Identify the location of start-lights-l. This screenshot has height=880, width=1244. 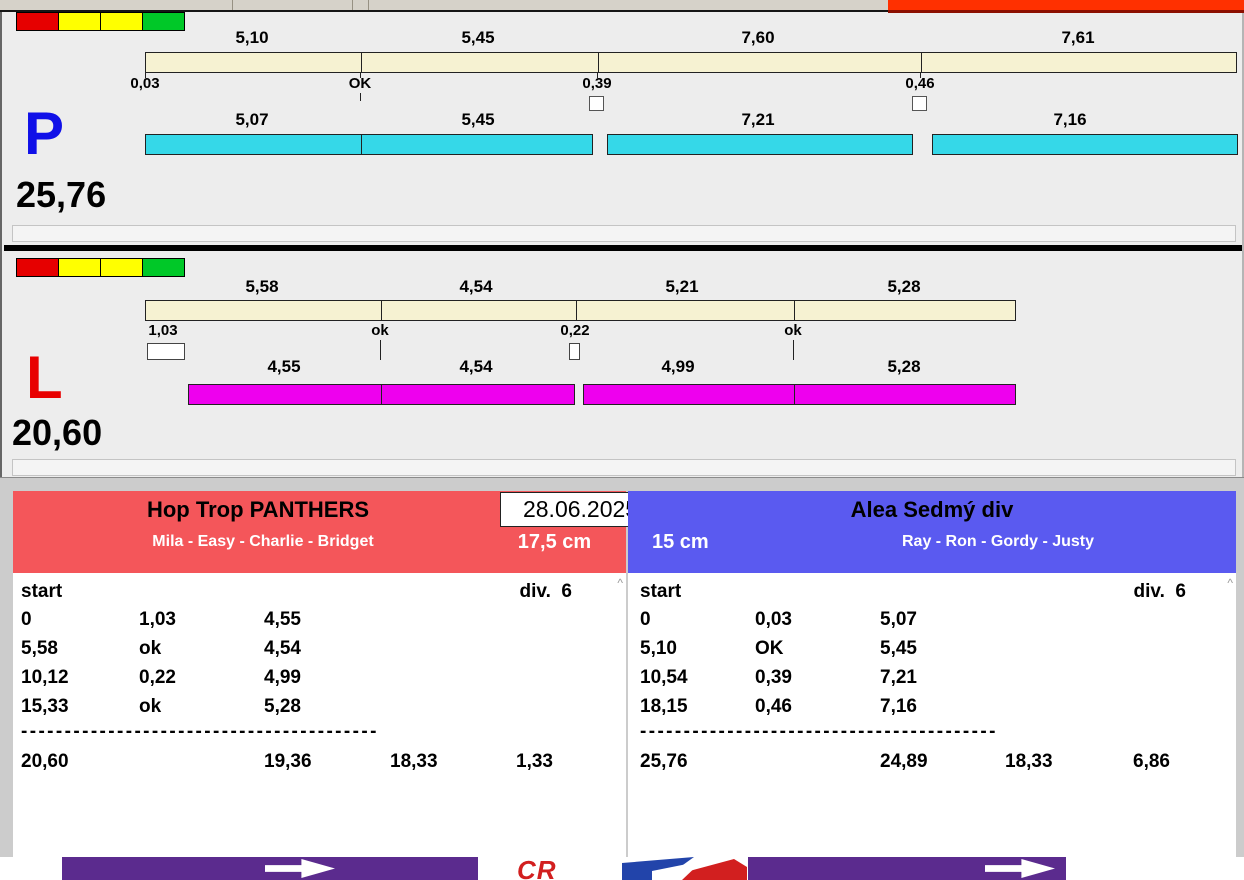
(100, 267).